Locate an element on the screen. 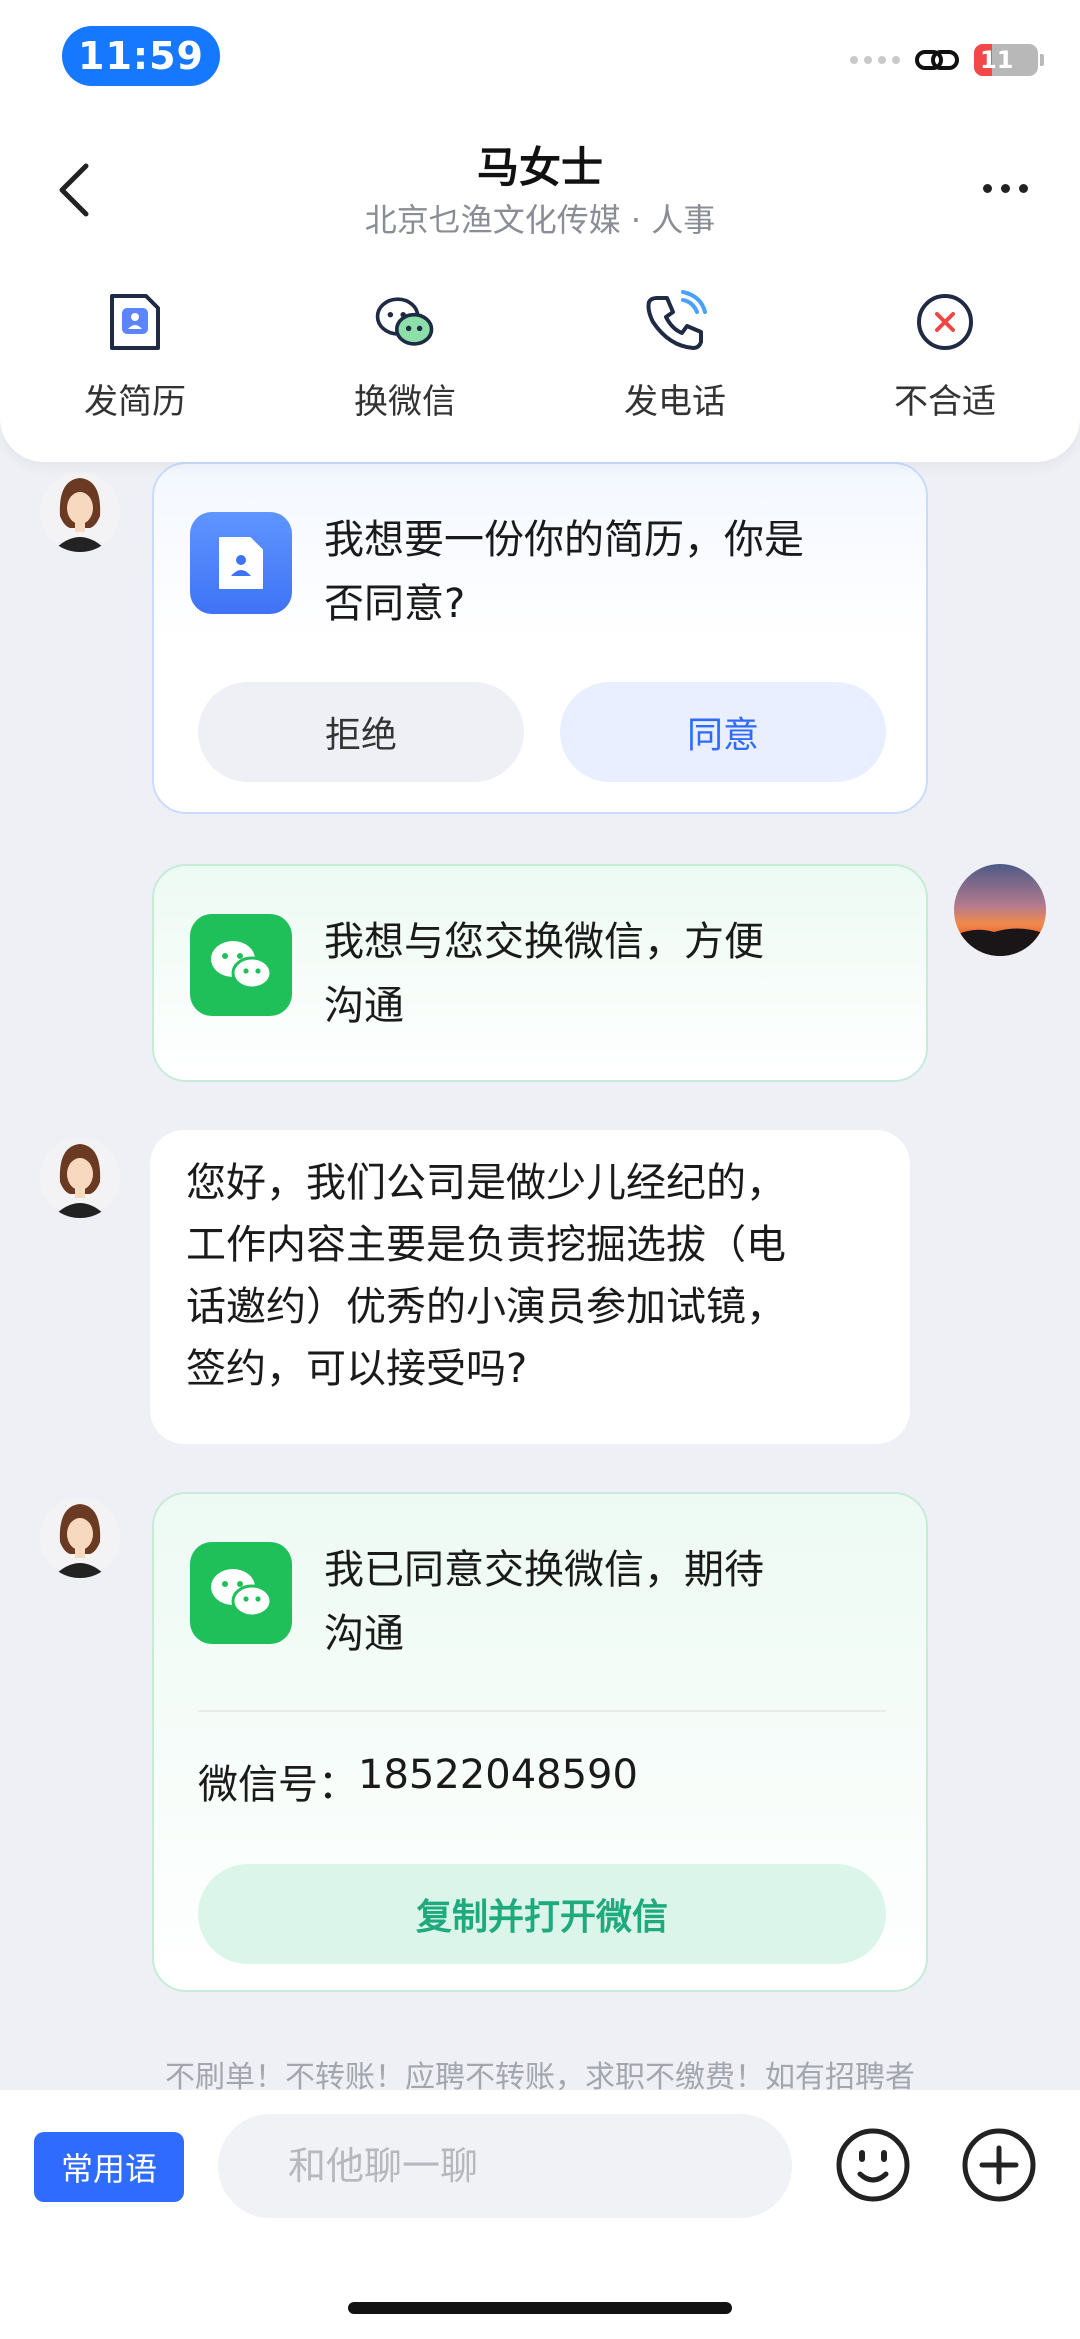  send-phone-action: 发电话 is located at coordinates (675, 356).